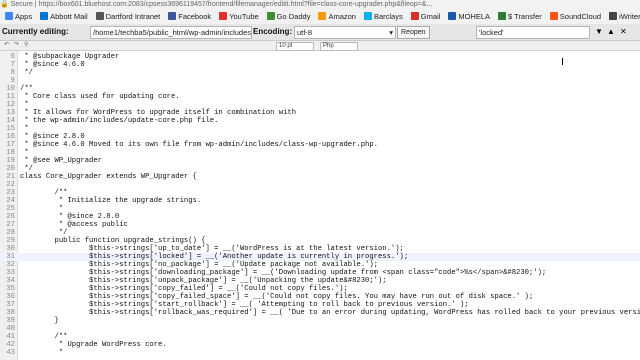  What do you see at coordinates (10, 145) in the screenshot?
I see `line-number: 17` at bounding box center [10, 145].